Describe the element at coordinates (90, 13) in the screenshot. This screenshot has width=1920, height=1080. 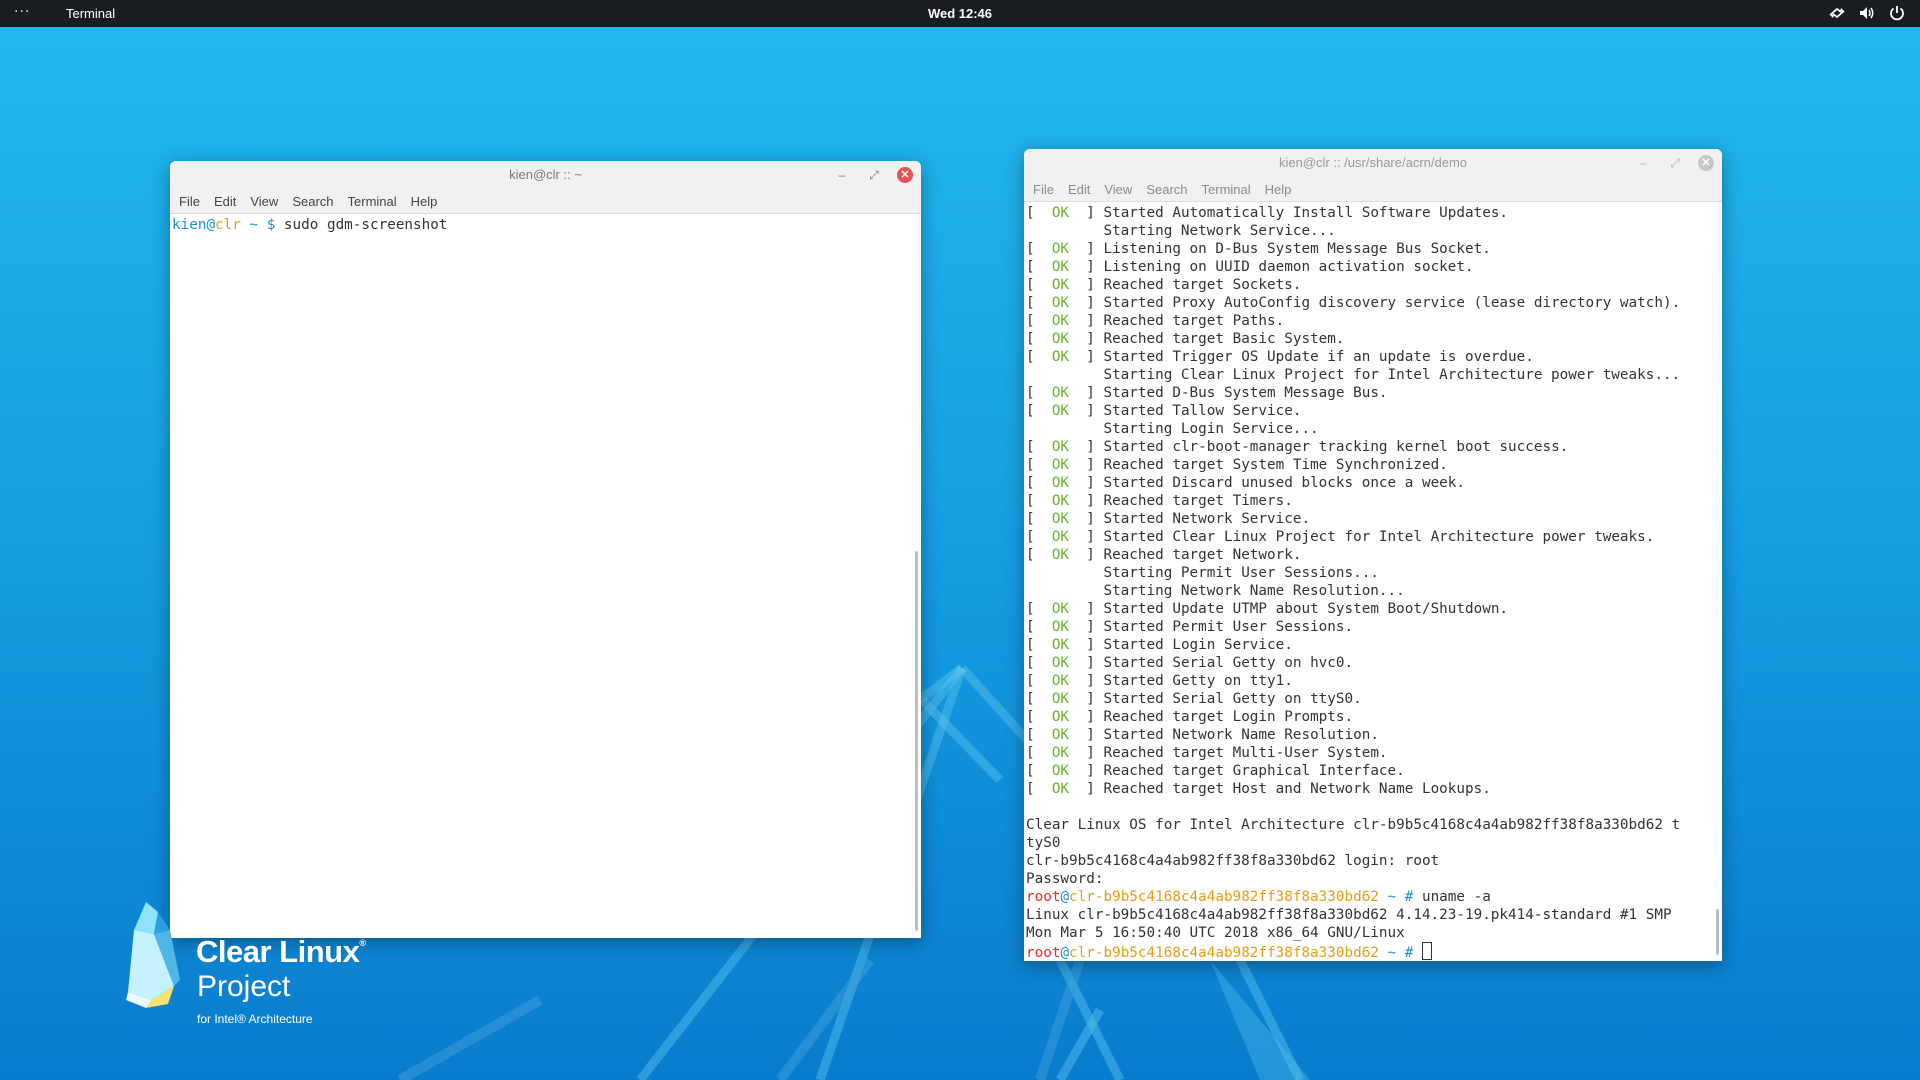
I see `app-menu: Terminal` at that location.